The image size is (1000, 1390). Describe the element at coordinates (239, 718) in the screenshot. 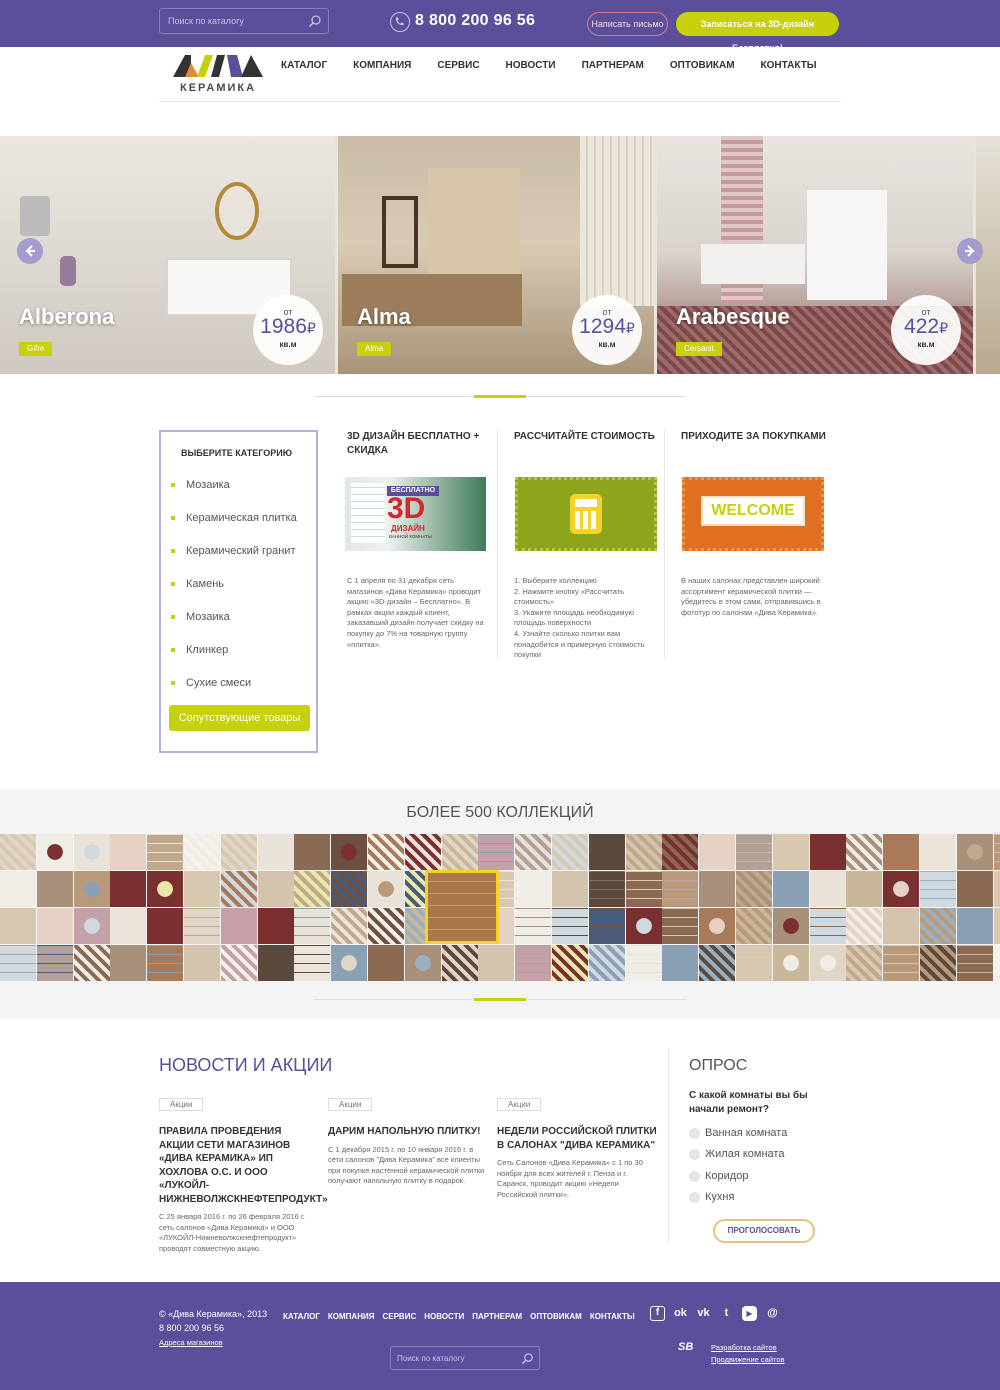

I see `related-goods-button: Сопутствующие товары` at that location.